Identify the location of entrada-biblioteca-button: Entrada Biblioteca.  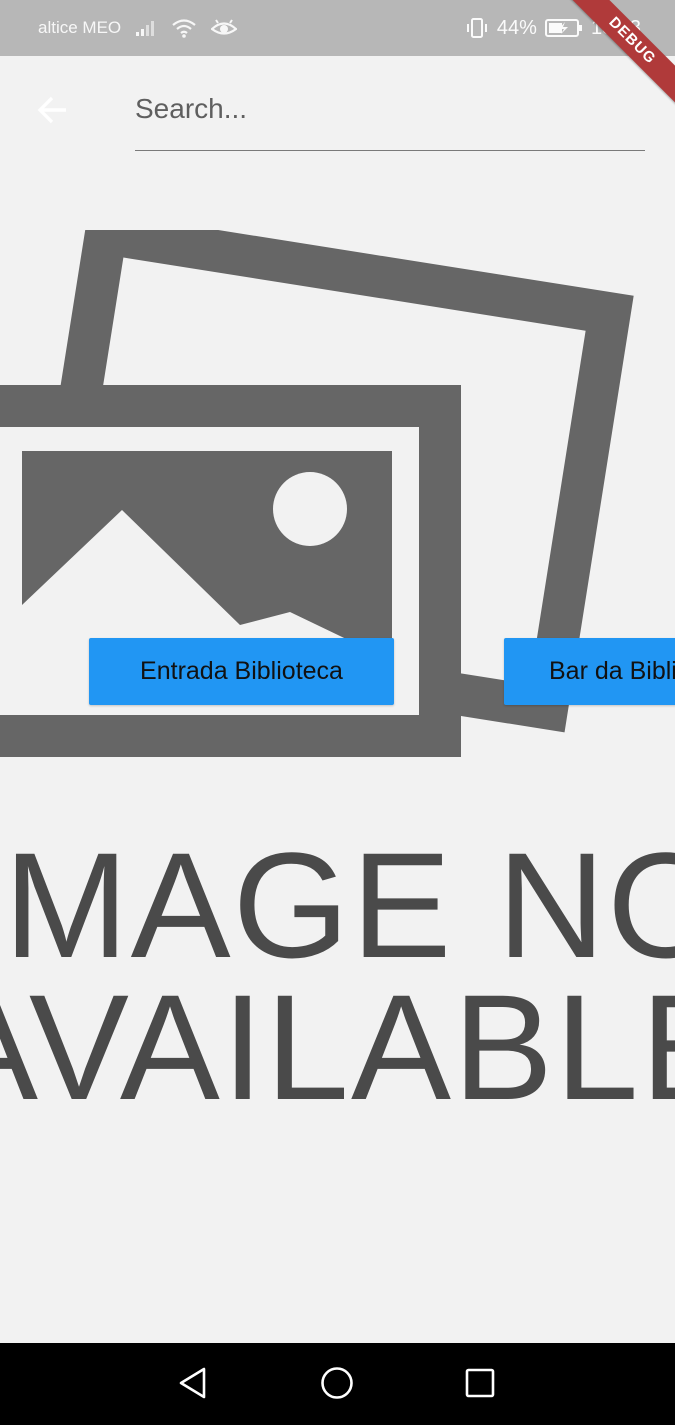
(241, 671).